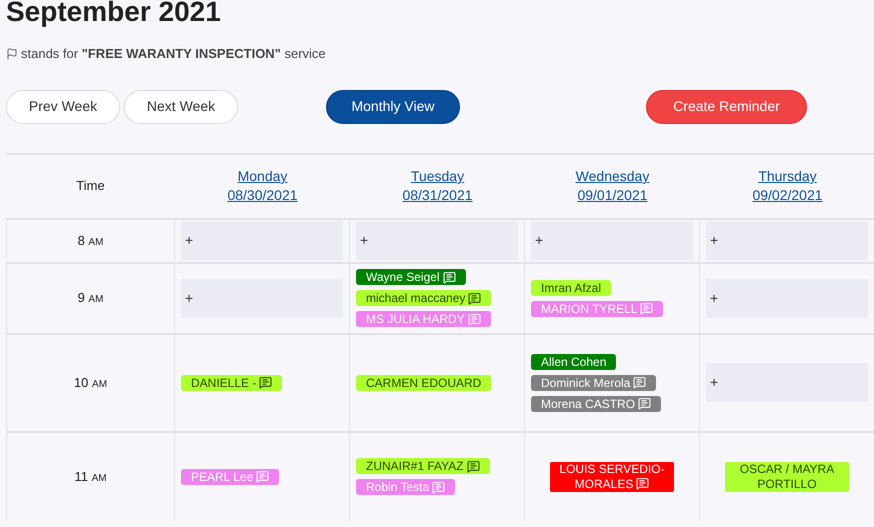  Describe the element at coordinates (91, 383) in the screenshot. I see `time-label: 10 AM` at that location.